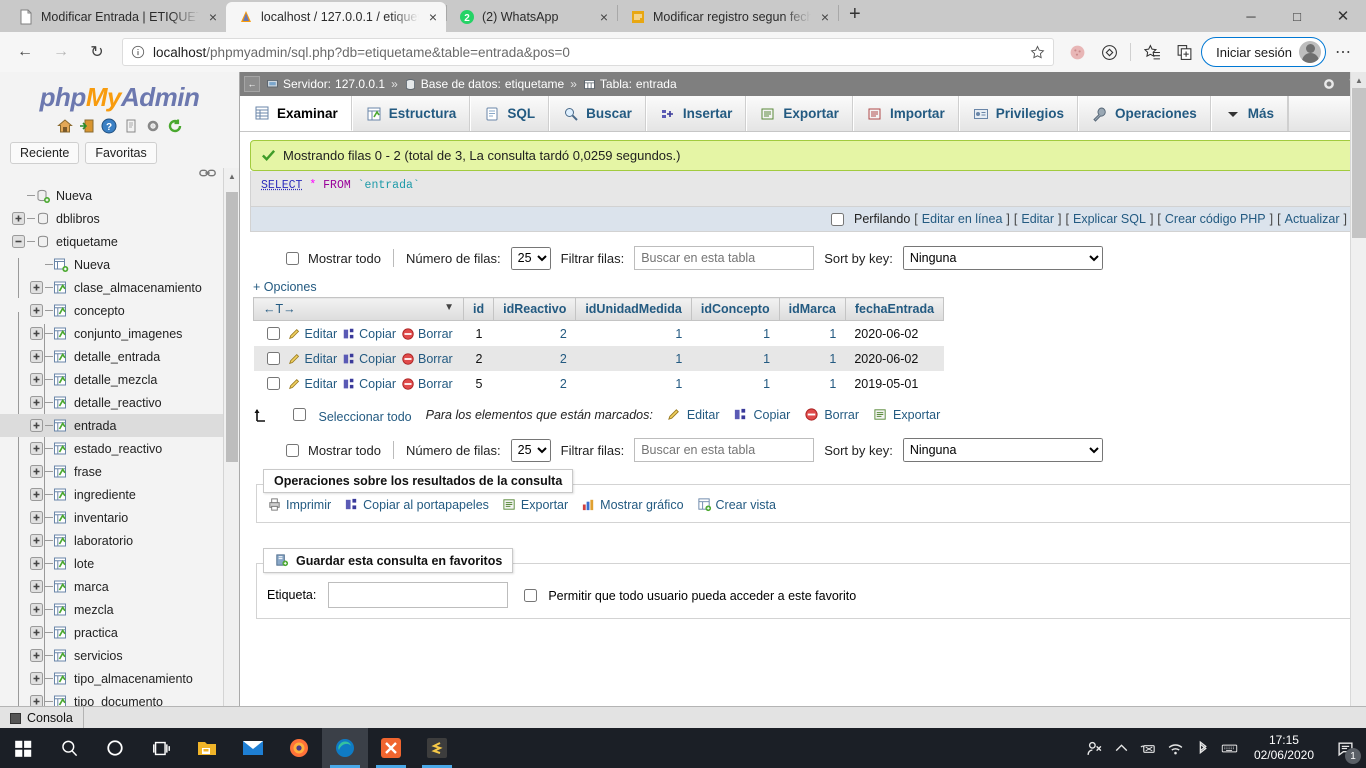 This screenshot has width=1366, height=768. What do you see at coordinates (119, 218) in the screenshot?
I see `tree-node-dblibros: dblibros` at bounding box center [119, 218].